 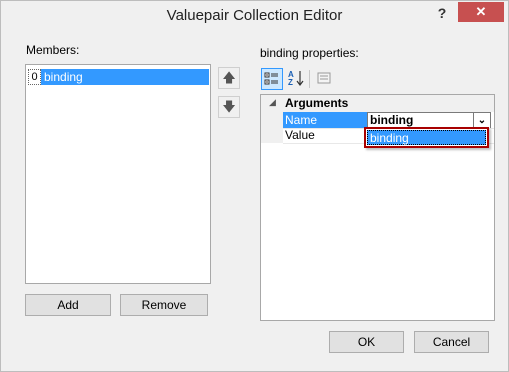 What do you see at coordinates (290, 82) in the screenshot?
I see `svg-text: Z` at bounding box center [290, 82].